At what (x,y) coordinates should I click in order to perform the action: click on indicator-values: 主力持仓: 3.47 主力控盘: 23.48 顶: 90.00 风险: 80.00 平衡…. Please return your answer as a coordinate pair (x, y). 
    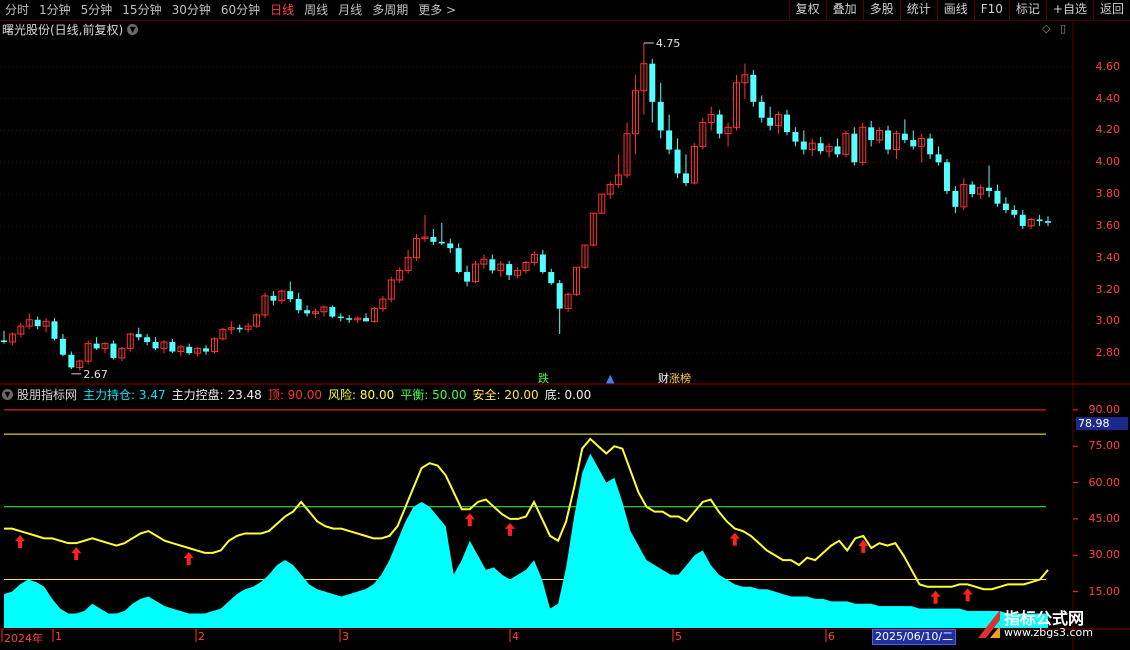
    Looking at the image, I should click on (340, 394).